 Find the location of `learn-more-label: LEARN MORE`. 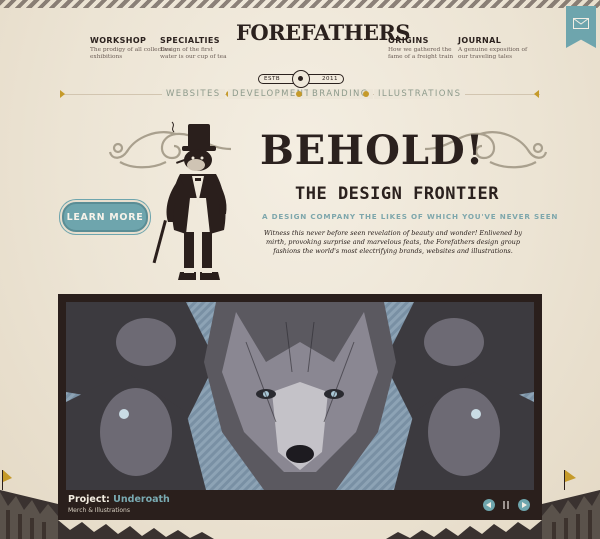

learn-more-label: LEARN MORE is located at coordinates (105, 217).